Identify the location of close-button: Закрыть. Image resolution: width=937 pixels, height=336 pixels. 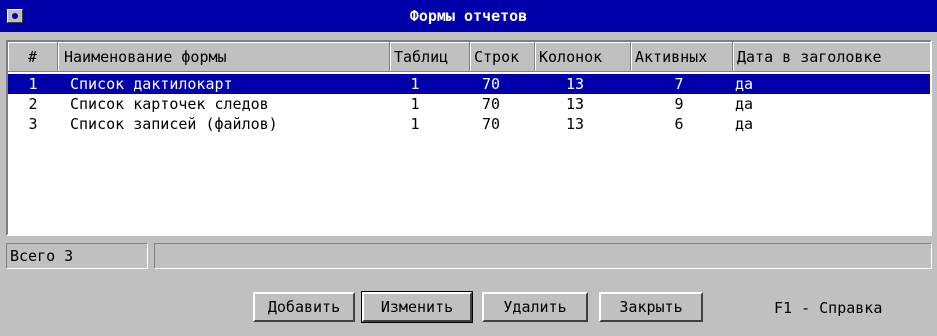
(651, 307).